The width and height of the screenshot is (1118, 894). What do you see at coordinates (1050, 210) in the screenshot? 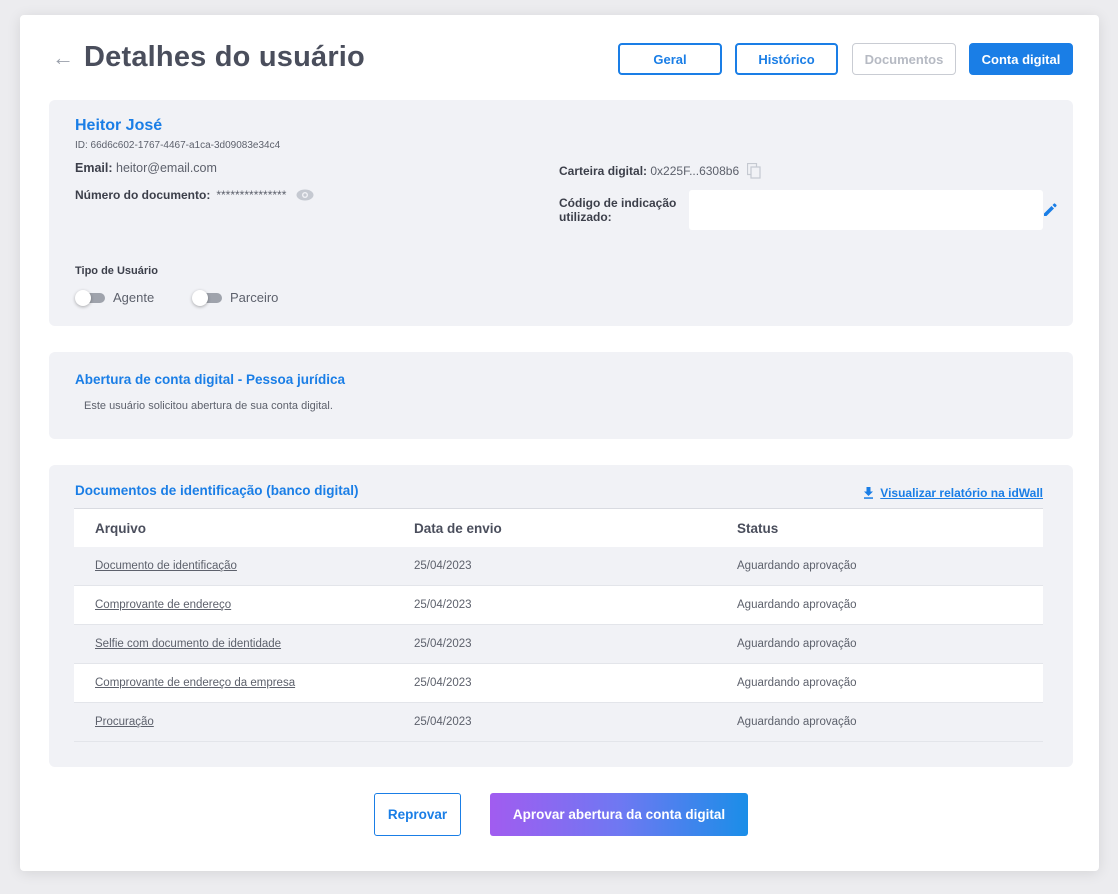
I see `pencil-icon` at bounding box center [1050, 210].